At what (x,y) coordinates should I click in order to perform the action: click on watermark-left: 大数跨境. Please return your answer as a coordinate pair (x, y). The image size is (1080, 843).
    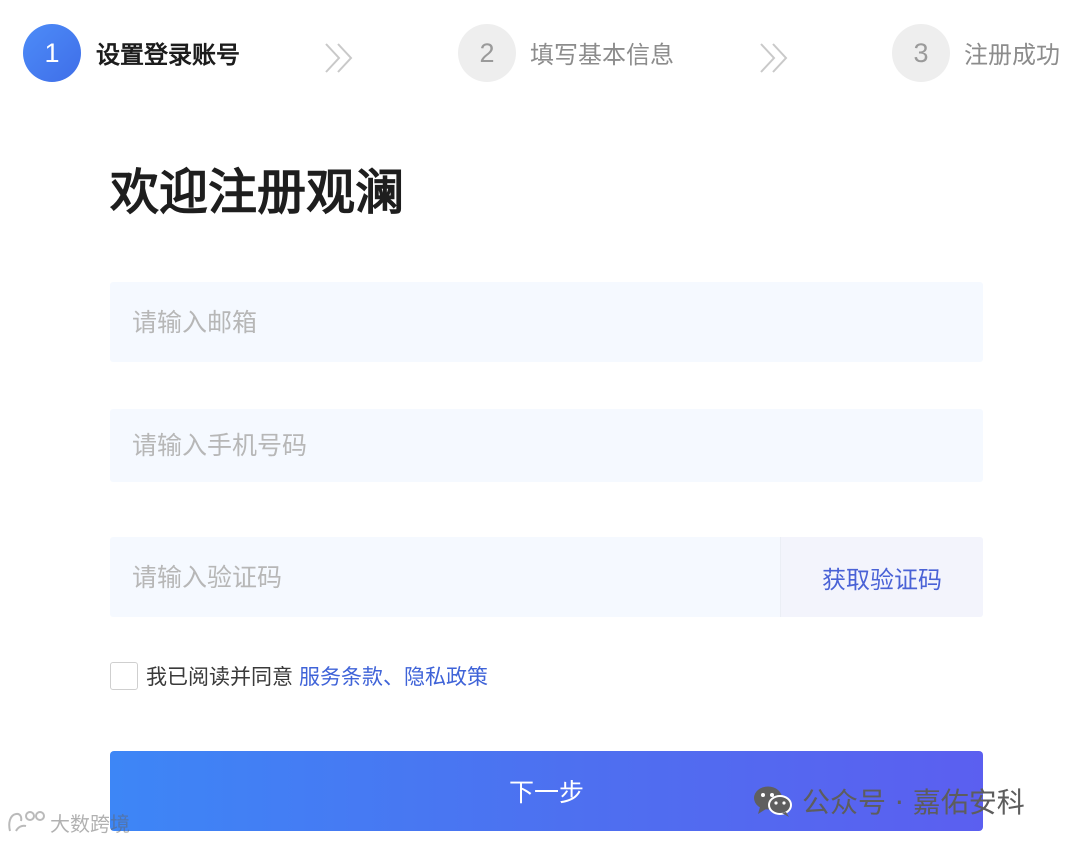
    Looking at the image, I should click on (68, 822).